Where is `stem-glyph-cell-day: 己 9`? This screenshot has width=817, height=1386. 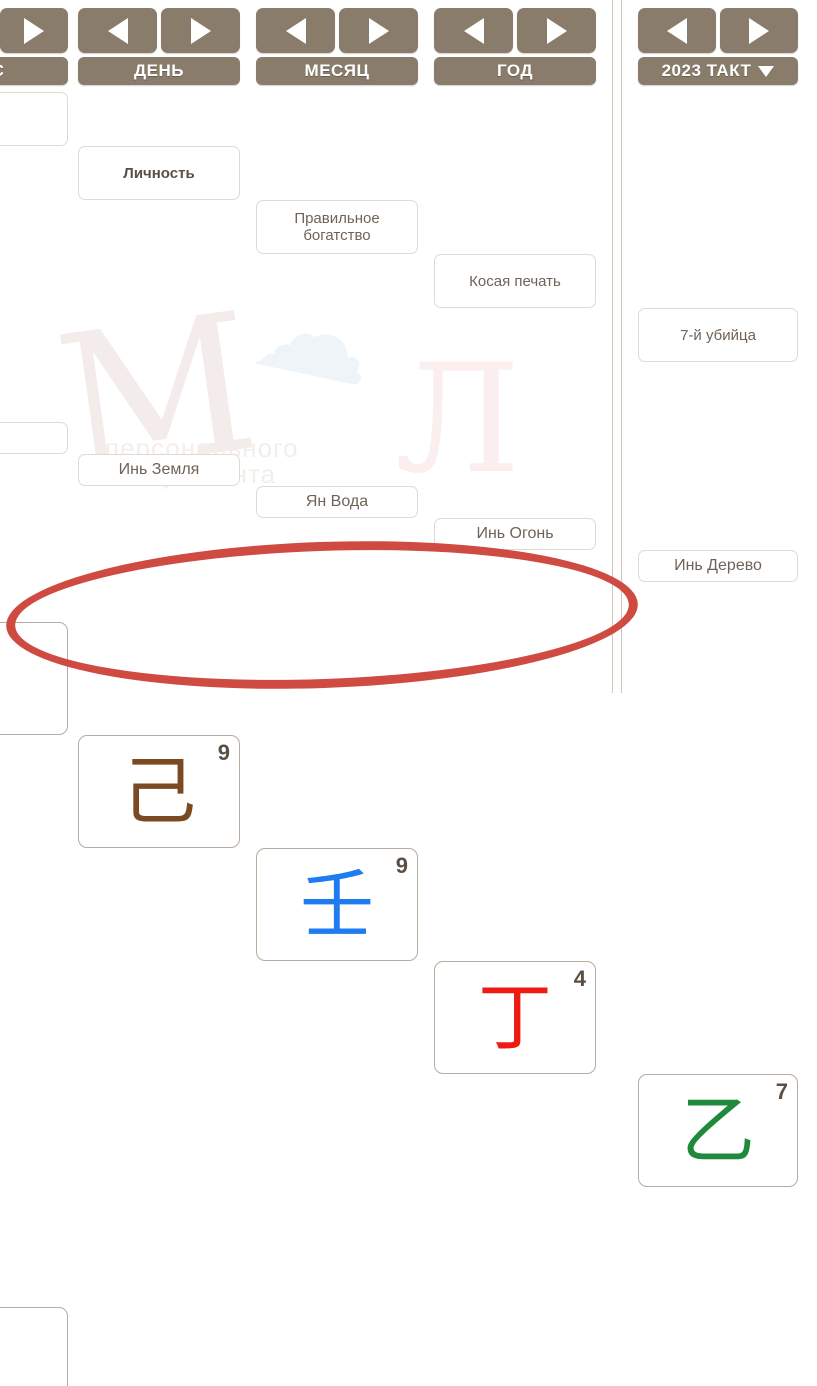
stem-glyph-cell-day: 己 9 is located at coordinates (159, 791).